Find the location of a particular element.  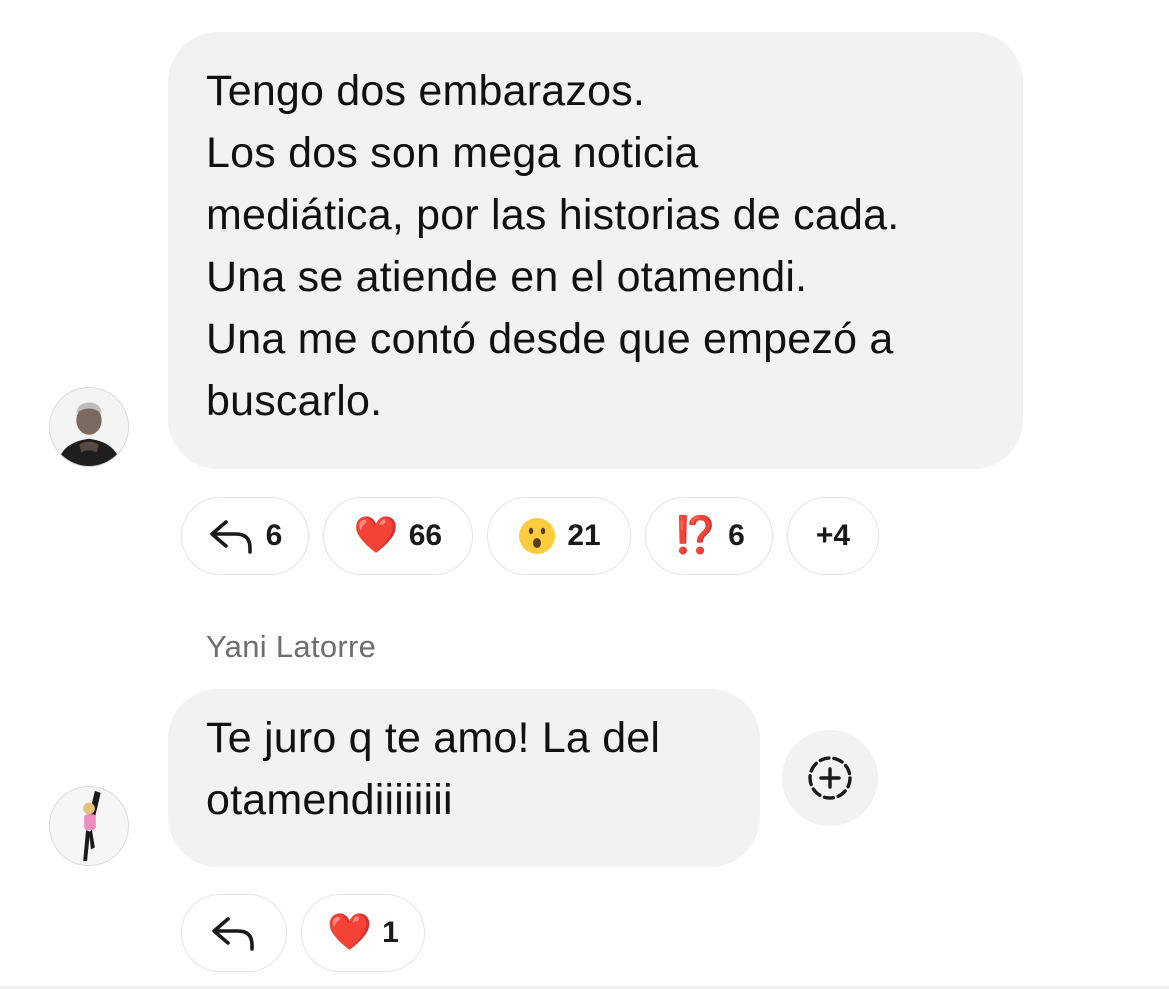

reactions-row-first: 6 ❤️ 66 21 ⁉️ 6 +4 is located at coordinates (530, 536).